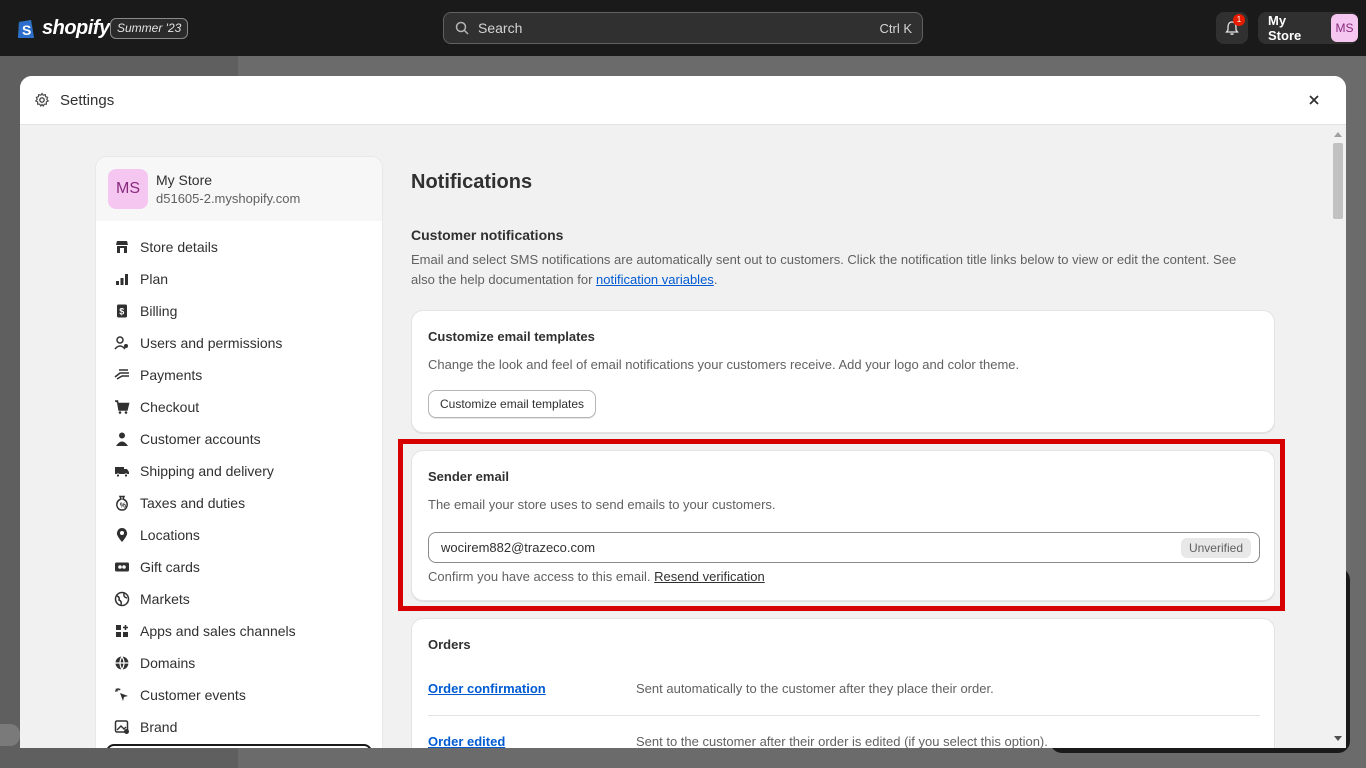 The width and height of the screenshot is (1366, 768). Describe the element at coordinates (512, 404) in the screenshot. I see `customize-templates-button: Customize email templates` at that location.